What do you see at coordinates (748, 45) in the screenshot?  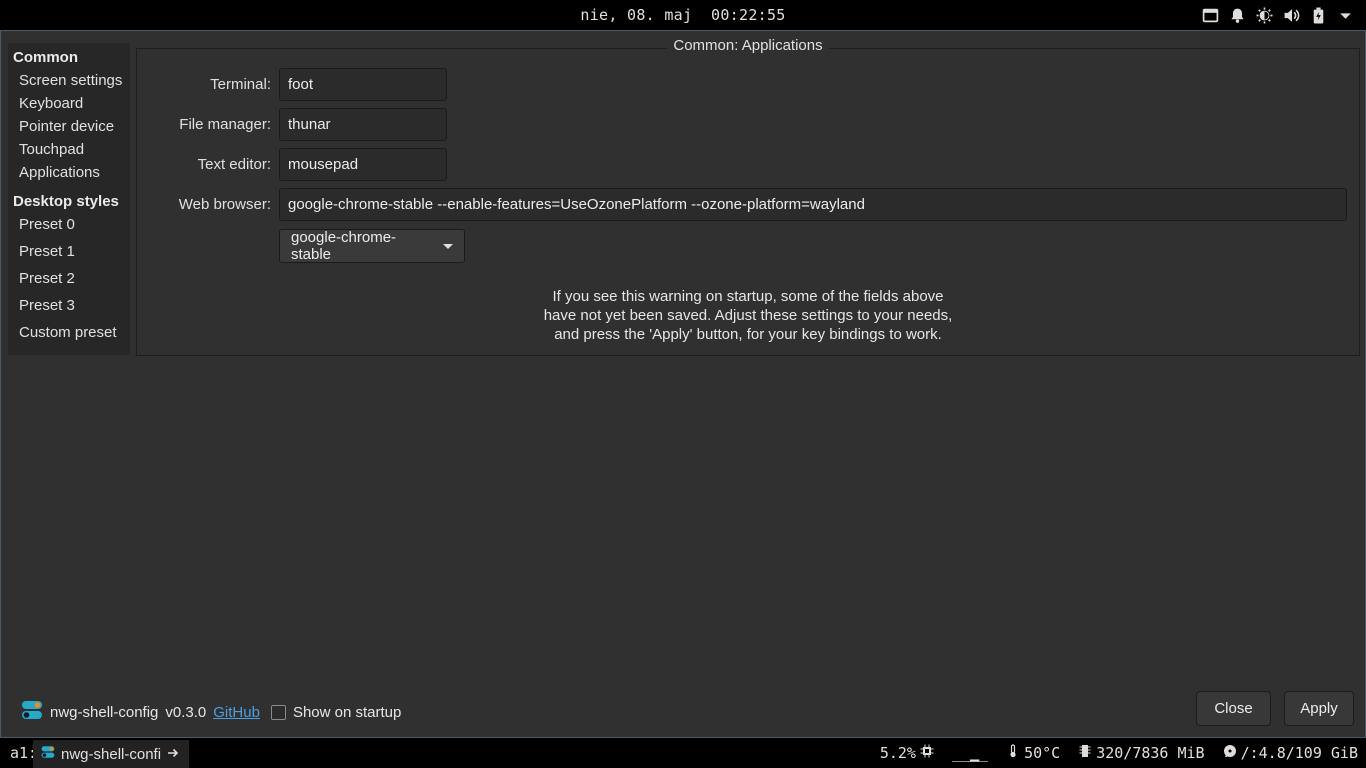 I see `frame-title: Common: Applications` at bounding box center [748, 45].